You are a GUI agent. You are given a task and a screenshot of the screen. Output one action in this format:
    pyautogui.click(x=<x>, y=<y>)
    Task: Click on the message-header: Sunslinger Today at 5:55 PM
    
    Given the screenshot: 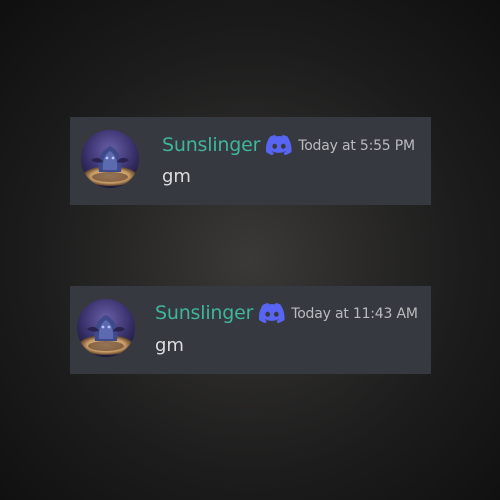 What is the action you would take?
    pyautogui.click(x=288, y=145)
    